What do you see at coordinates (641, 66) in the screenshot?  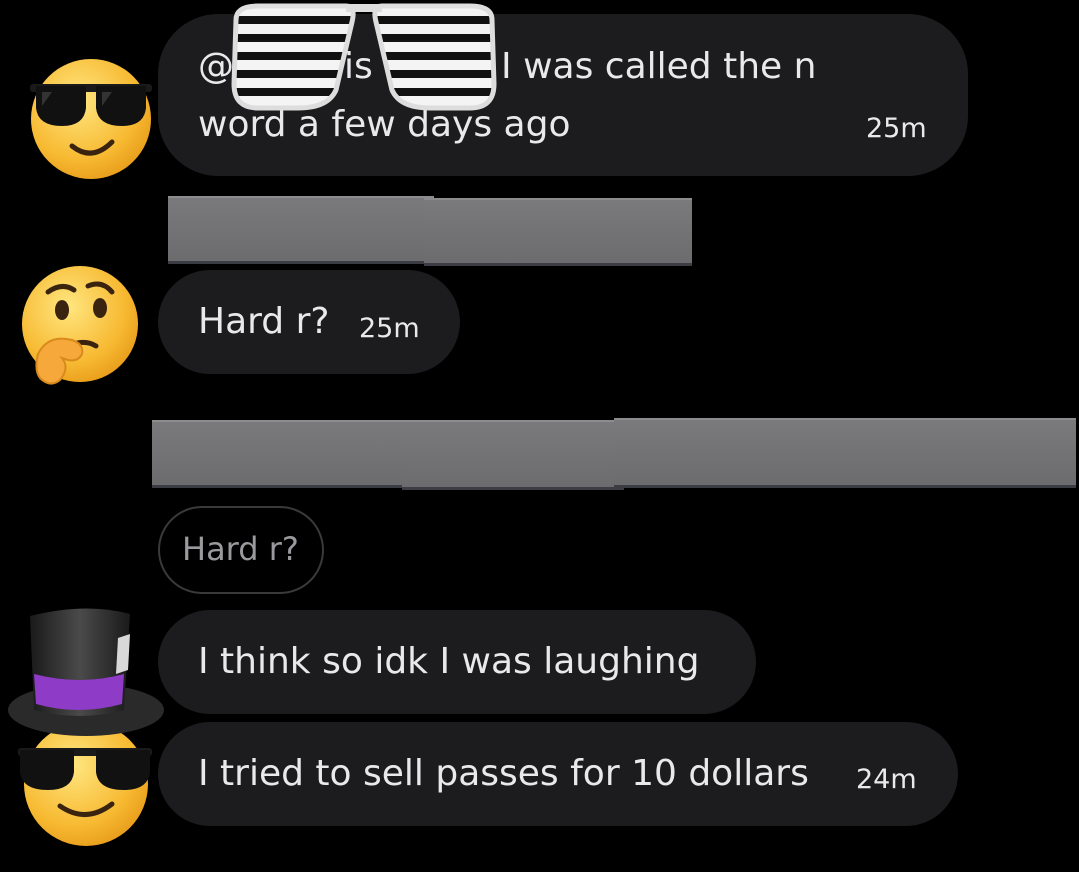 I see `message-1-line-1-suffix: n I was called the n` at bounding box center [641, 66].